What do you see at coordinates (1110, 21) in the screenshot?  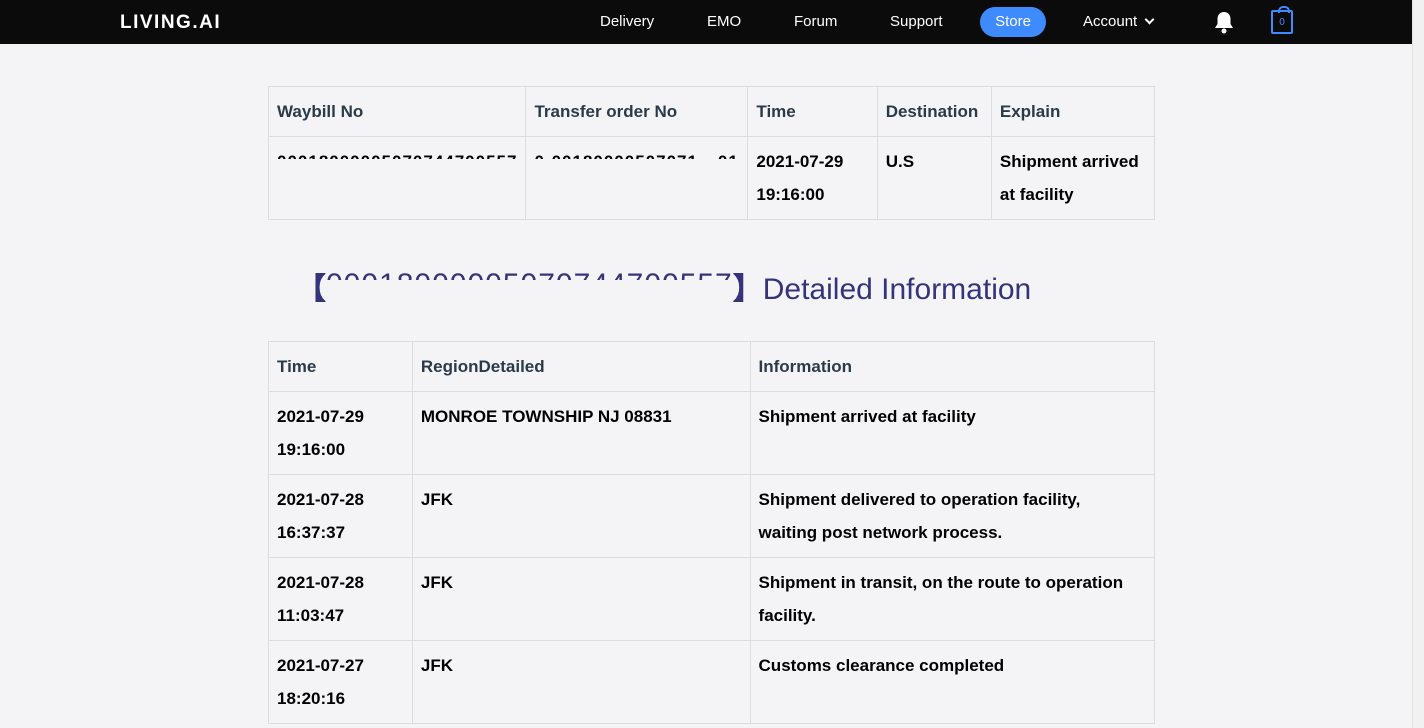 I see `nav-account-label: Account` at bounding box center [1110, 21].